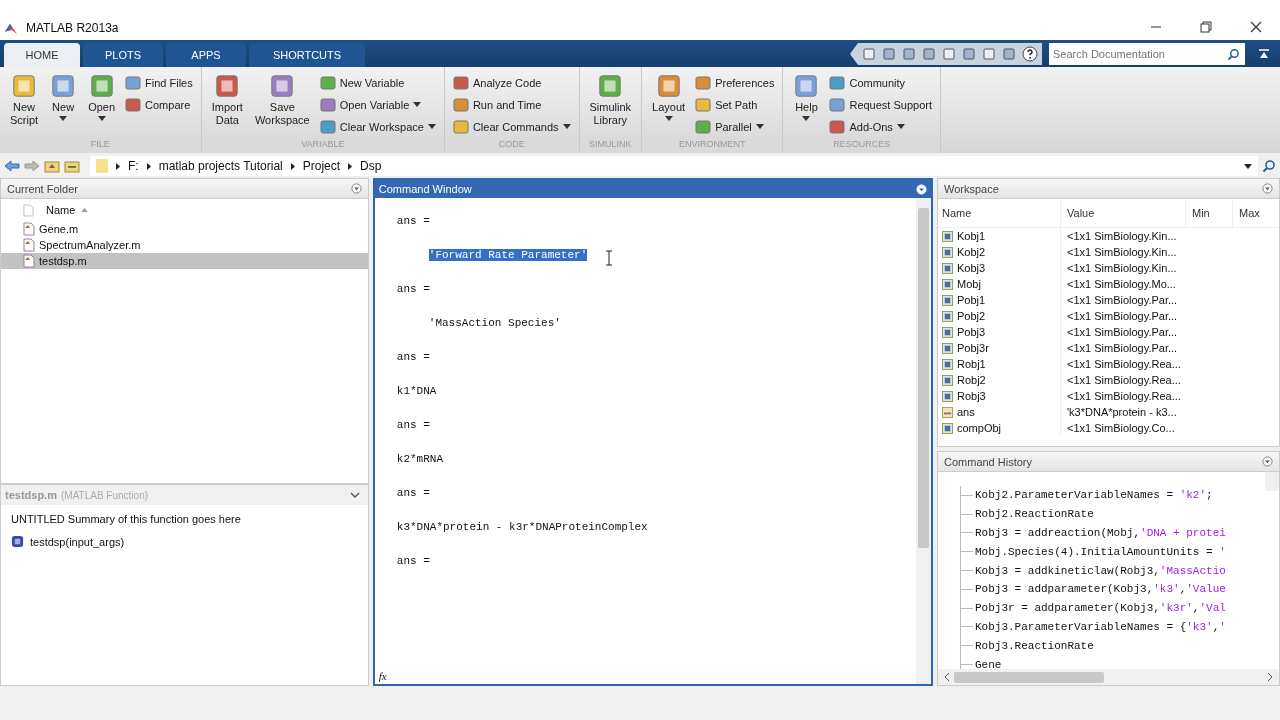  What do you see at coordinates (880, 126) in the screenshot?
I see `ribbon-button: Add-Ons` at bounding box center [880, 126].